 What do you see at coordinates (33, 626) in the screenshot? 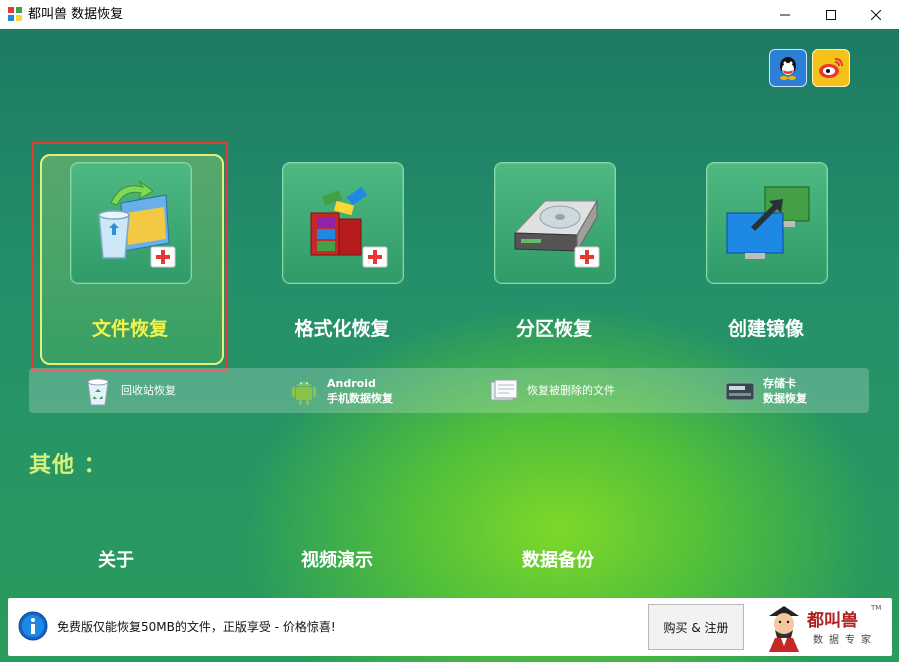
I see `info-icon` at bounding box center [33, 626].